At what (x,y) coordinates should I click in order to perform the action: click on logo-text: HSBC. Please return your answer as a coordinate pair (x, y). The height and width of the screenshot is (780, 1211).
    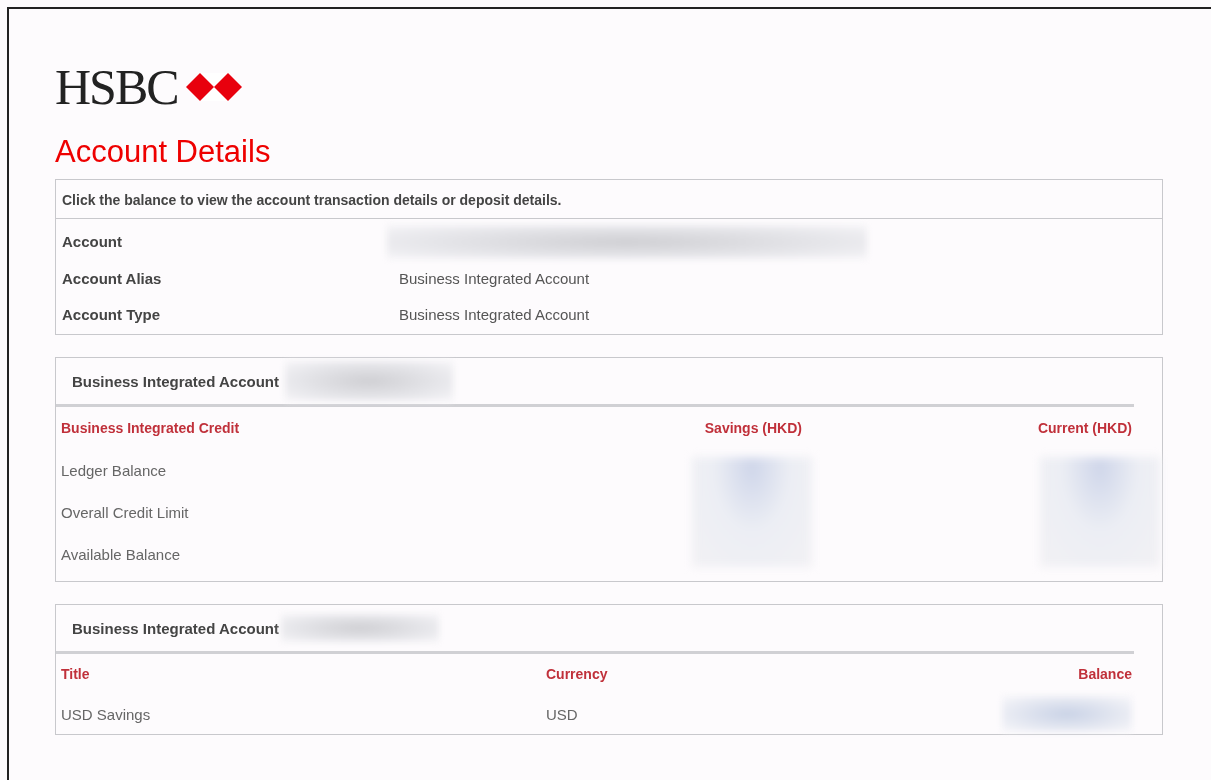
    Looking at the image, I should click on (116, 87).